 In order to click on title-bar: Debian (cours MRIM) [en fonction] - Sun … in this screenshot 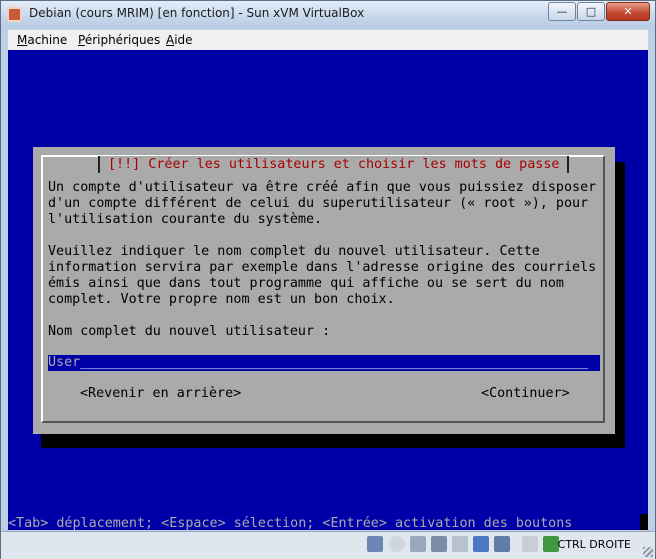, I will do `click(328, 14)`.